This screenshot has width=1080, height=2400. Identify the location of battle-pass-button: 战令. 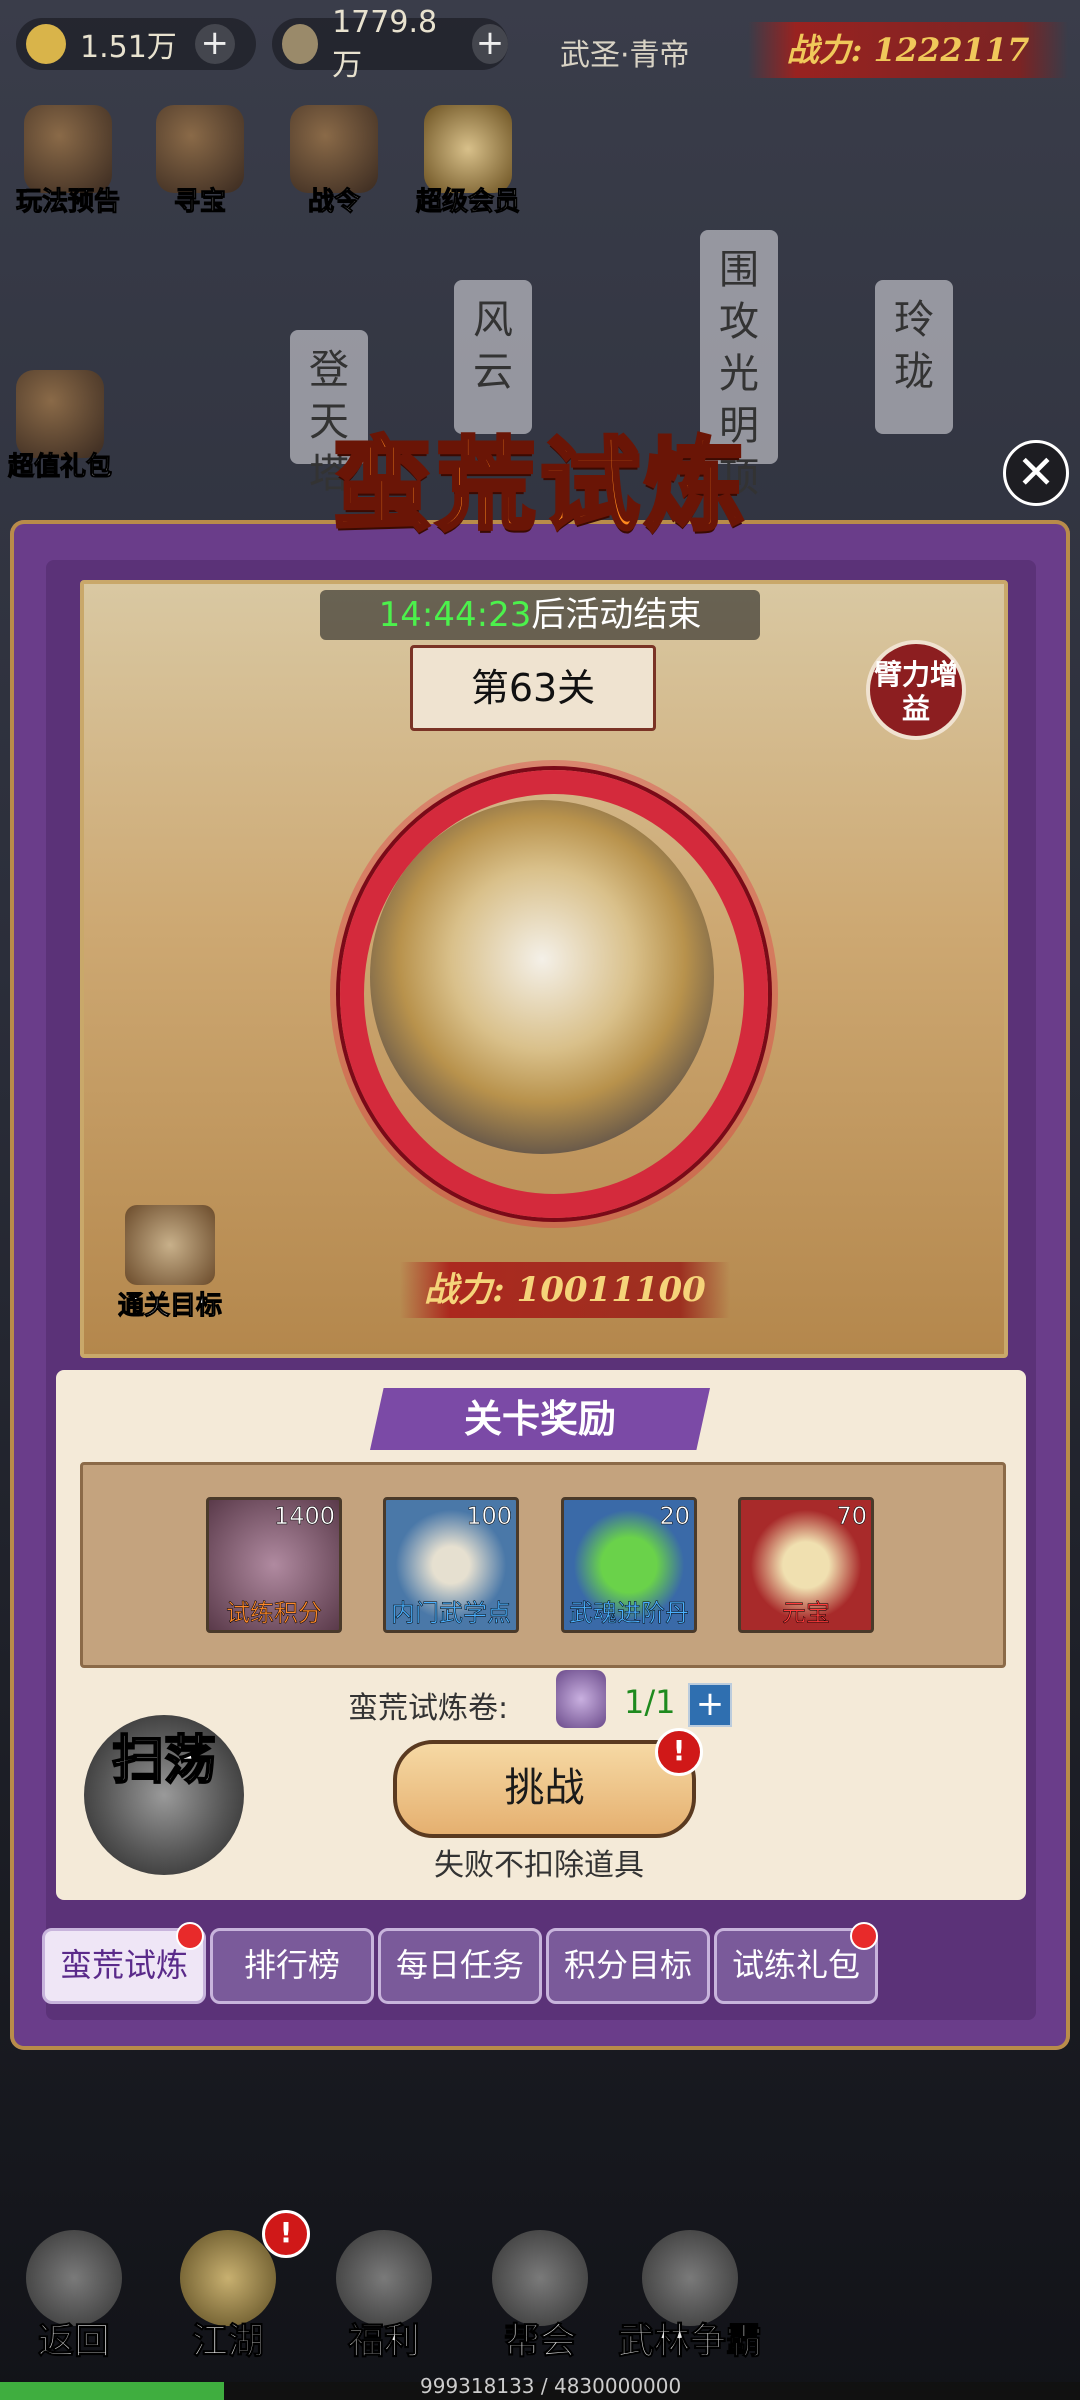
(334, 165).